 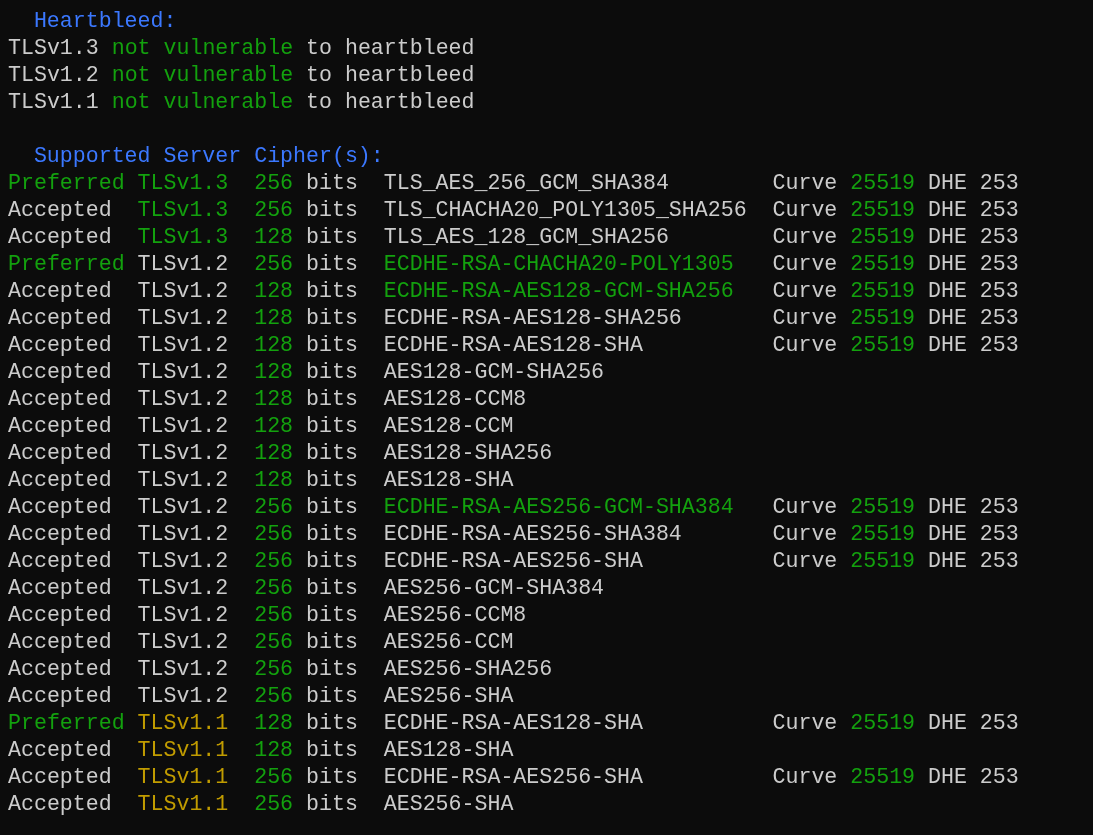 I want to click on status-text: Preferred, so click(x=66, y=183).